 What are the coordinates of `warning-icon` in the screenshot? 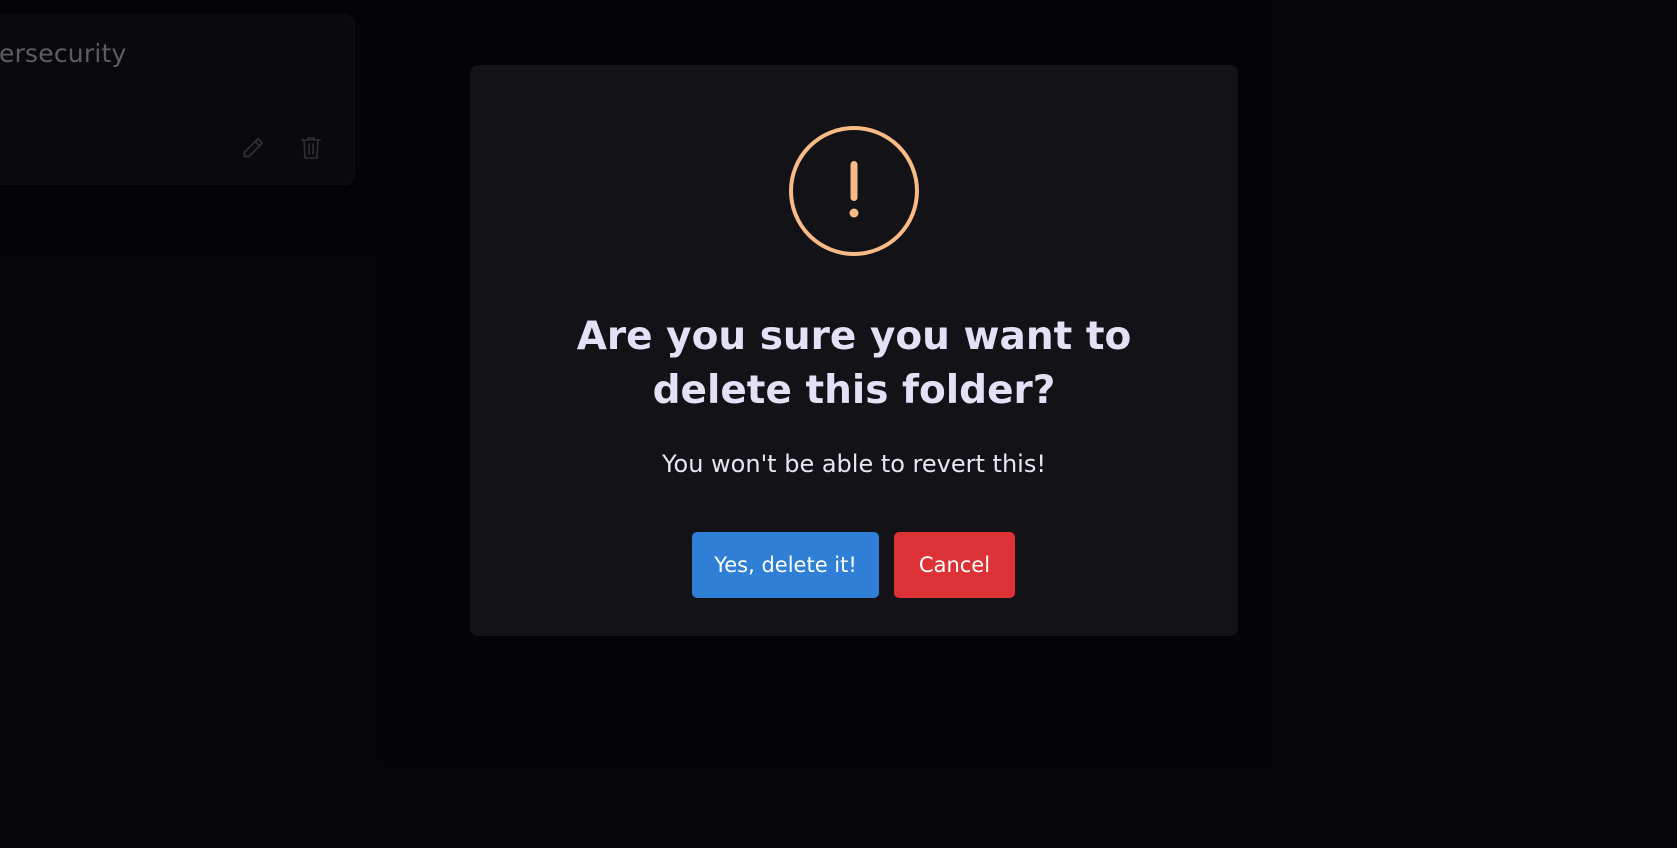 It's located at (854, 191).